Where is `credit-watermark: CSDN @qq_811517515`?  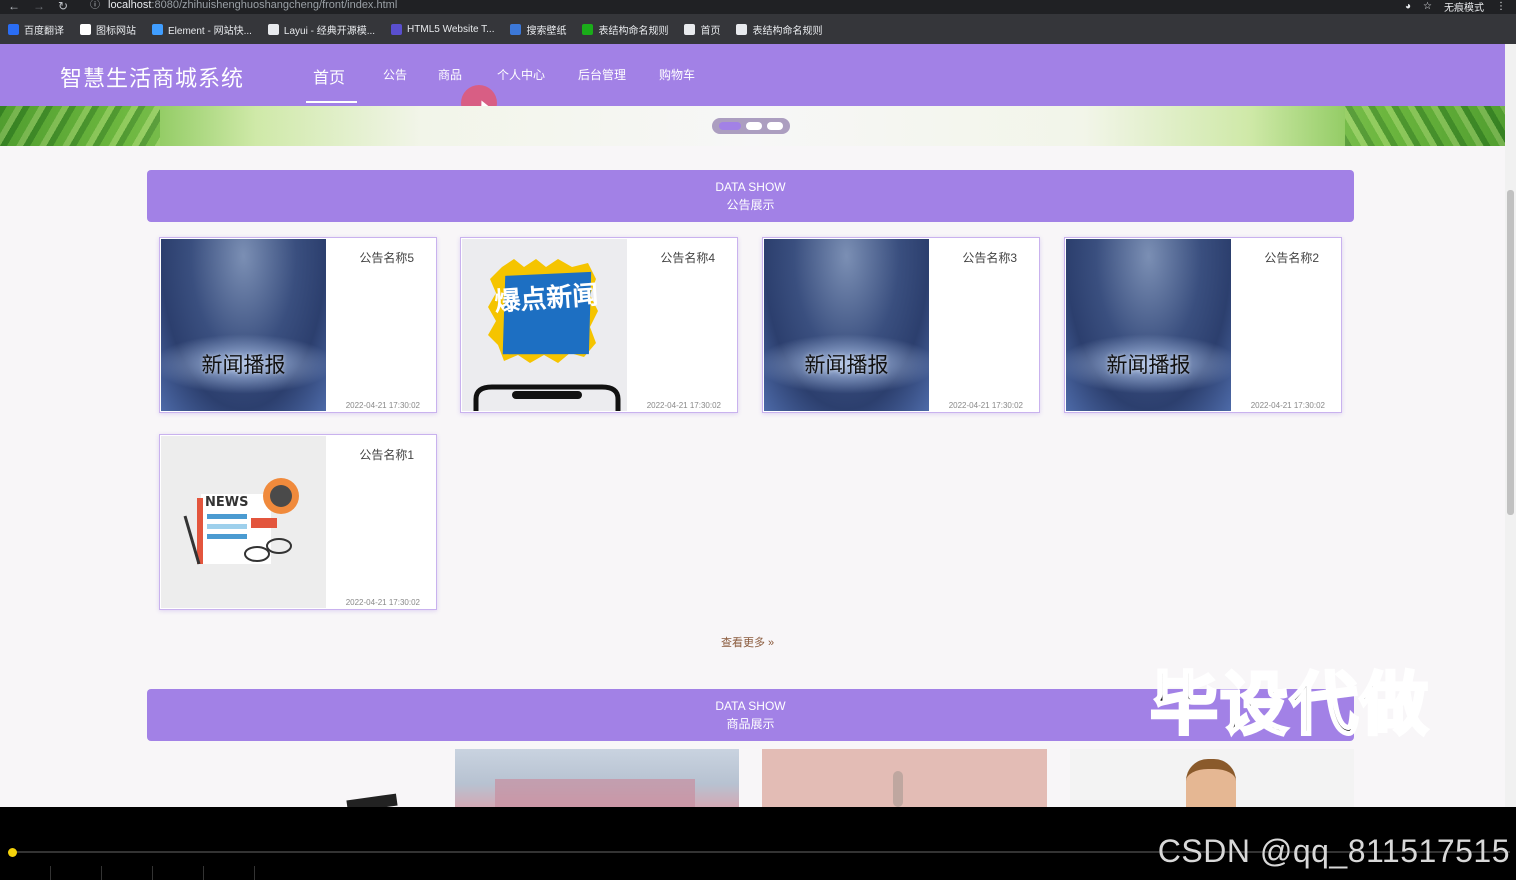
credit-watermark: CSDN @qq_811517515 is located at coordinates (1333, 851).